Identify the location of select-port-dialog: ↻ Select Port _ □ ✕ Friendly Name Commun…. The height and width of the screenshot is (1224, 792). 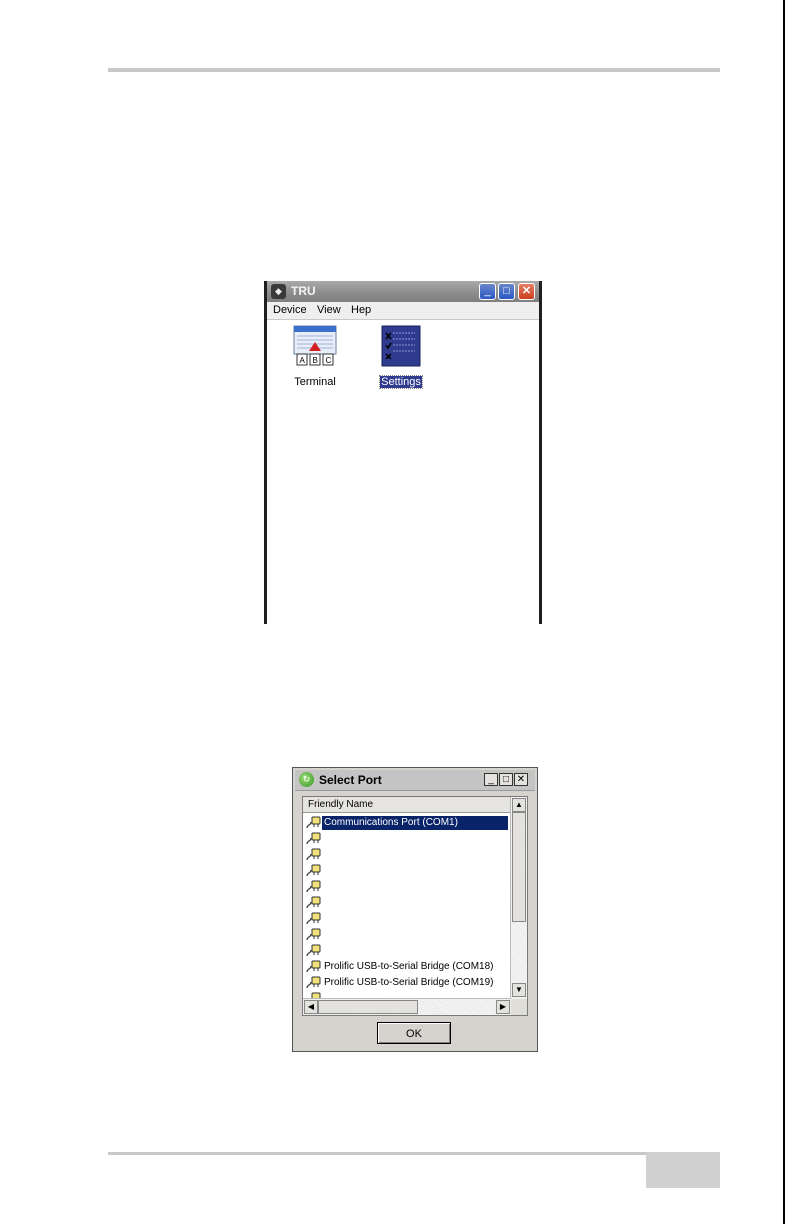
(415, 909).